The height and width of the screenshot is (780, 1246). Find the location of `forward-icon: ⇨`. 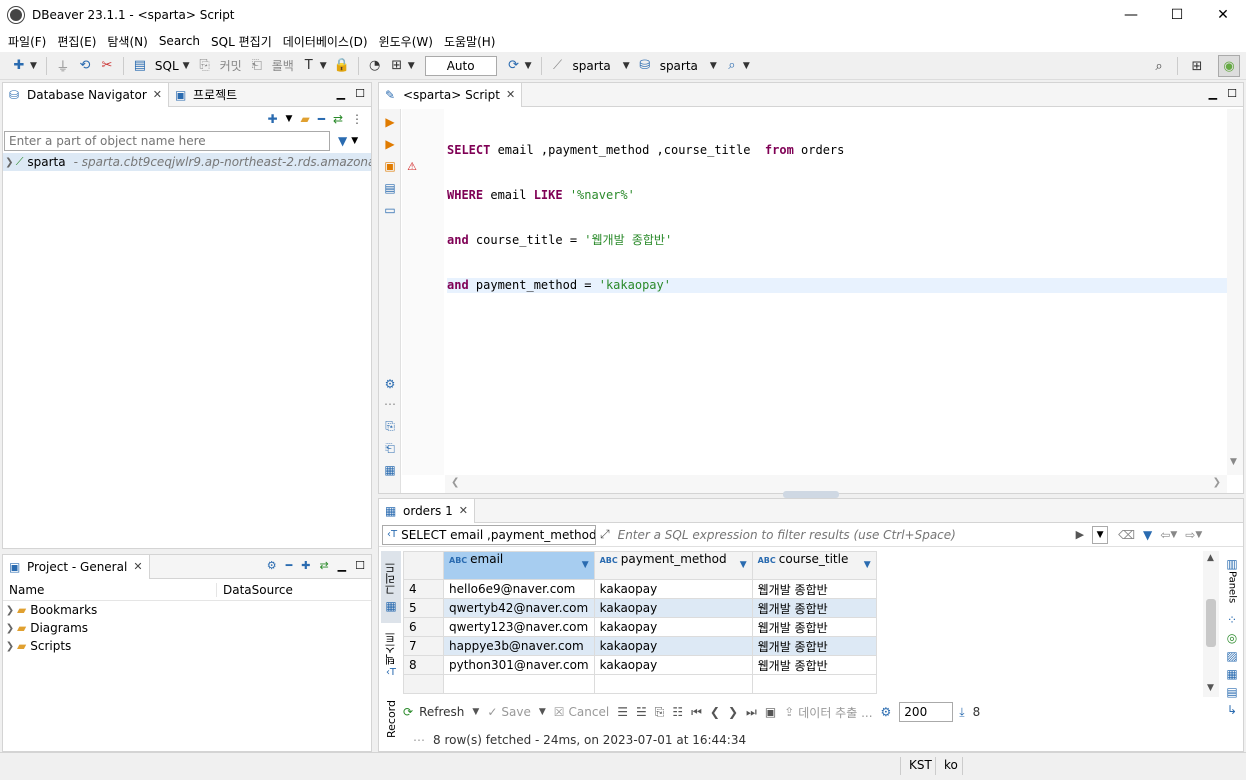

forward-icon: ⇨ is located at coordinates (1190, 535).